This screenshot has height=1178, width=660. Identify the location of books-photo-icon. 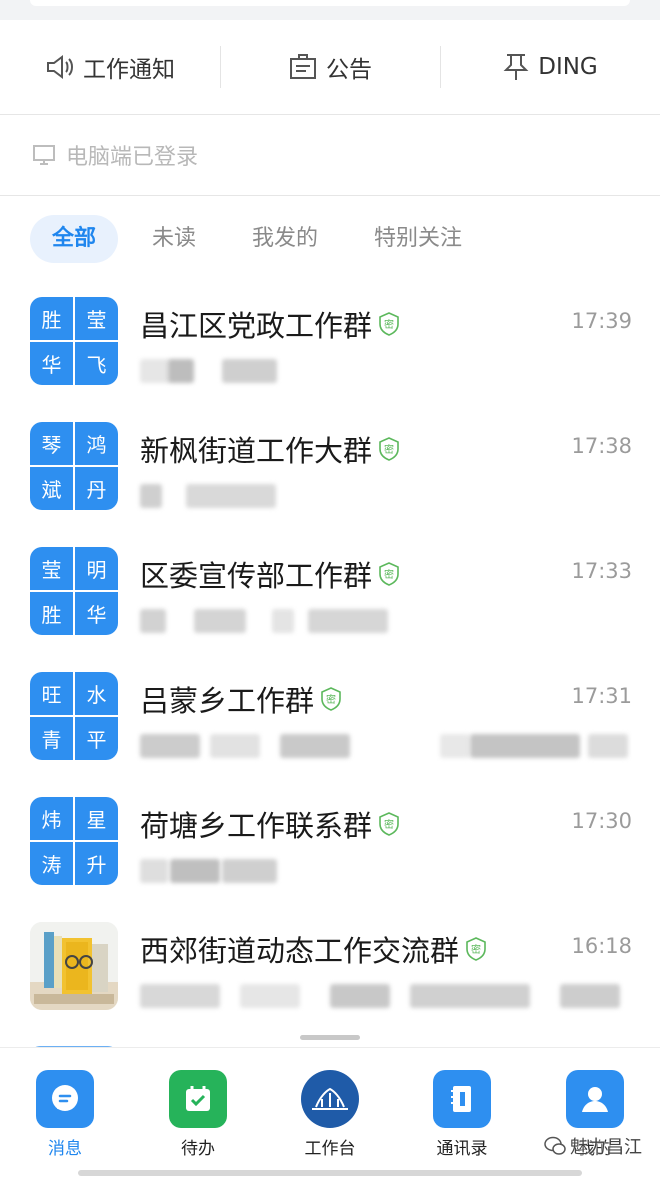
(74, 966).